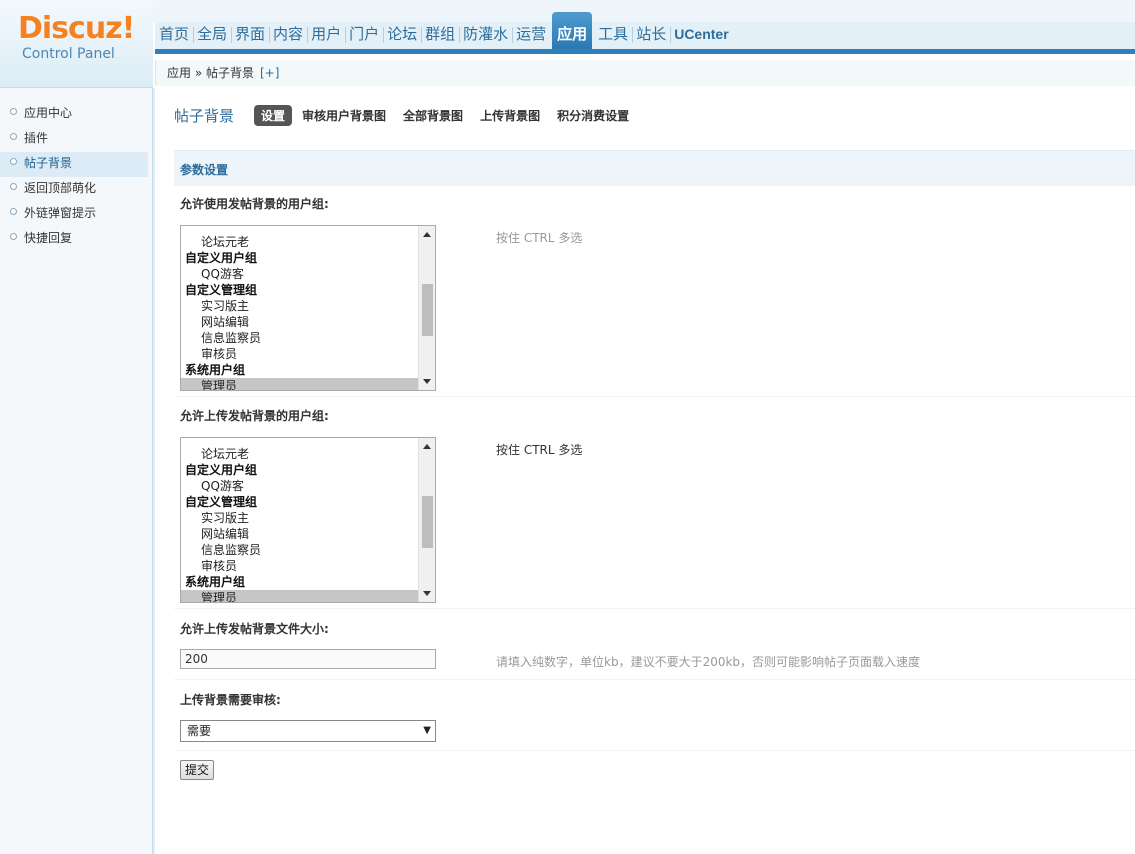 This screenshot has width=1135, height=854. I want to click on tab: 审核用户背景图, so click(344, 115).